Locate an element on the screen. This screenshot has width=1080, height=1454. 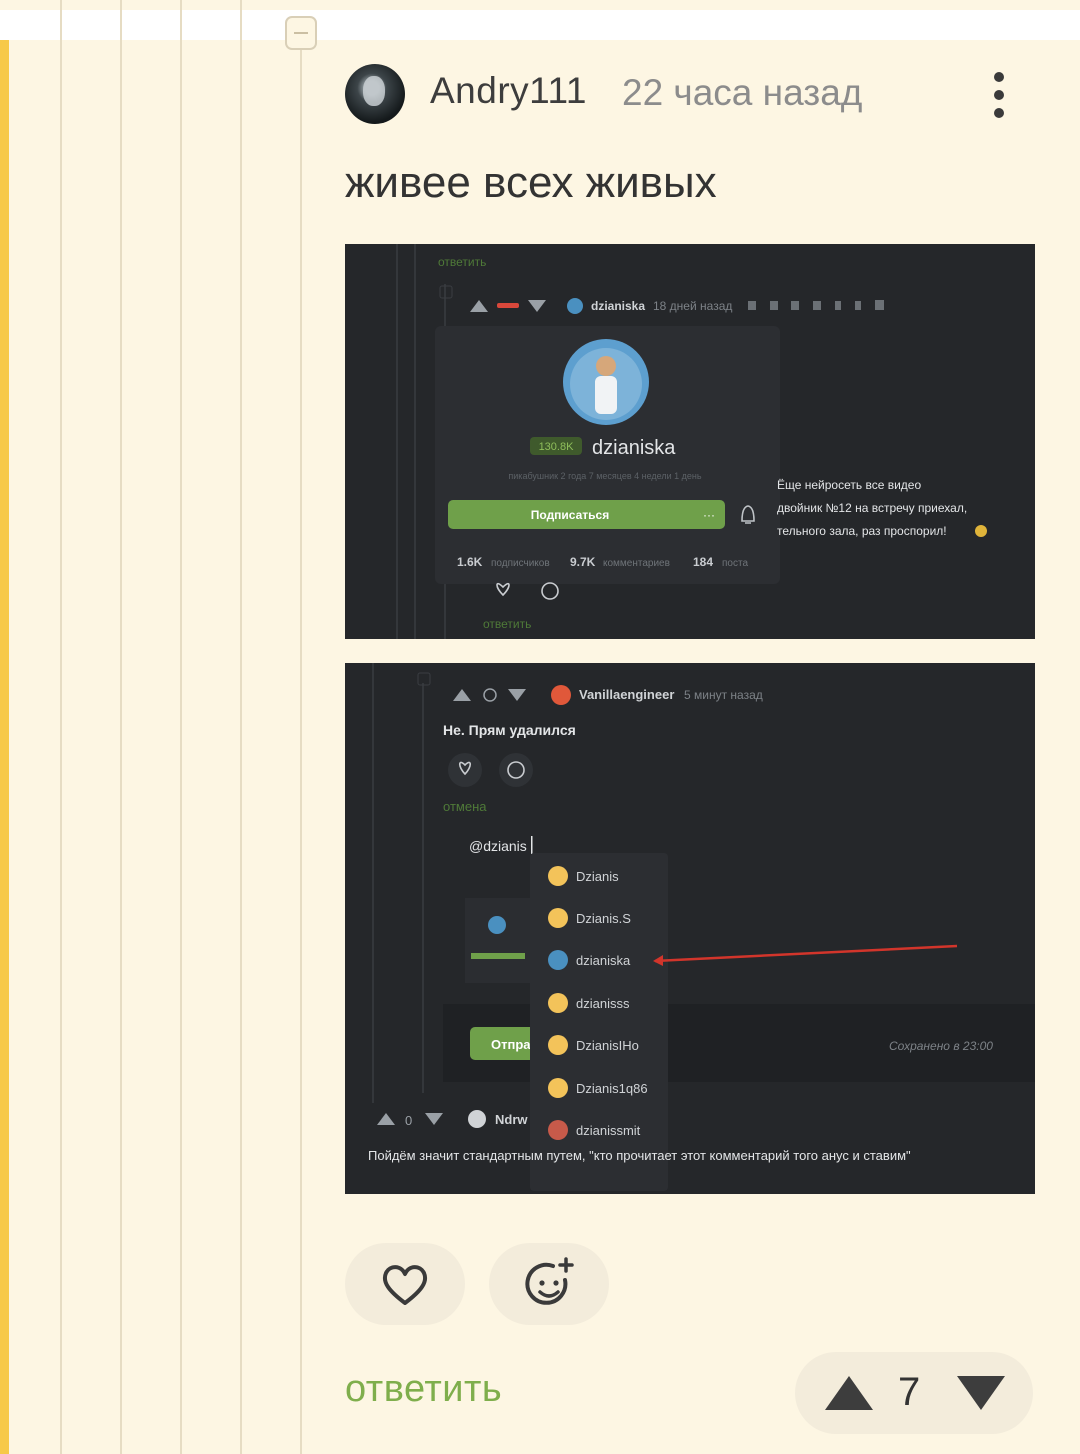
svg-text: тельного зала, раз проспорил! is located at coordinates (862, 531).